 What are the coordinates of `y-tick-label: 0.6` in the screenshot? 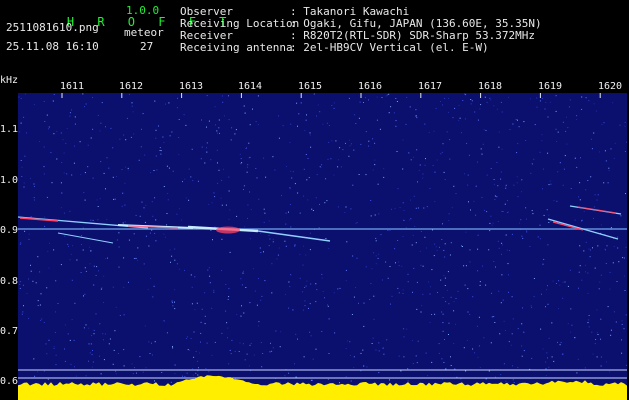 It's located at (9, 381).